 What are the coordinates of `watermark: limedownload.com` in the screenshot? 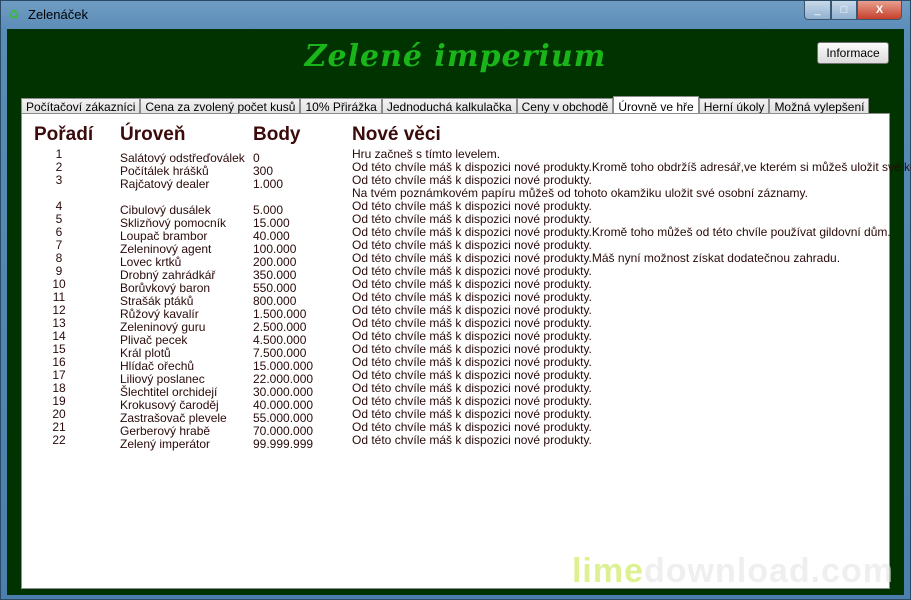 It's located at (733, 571).